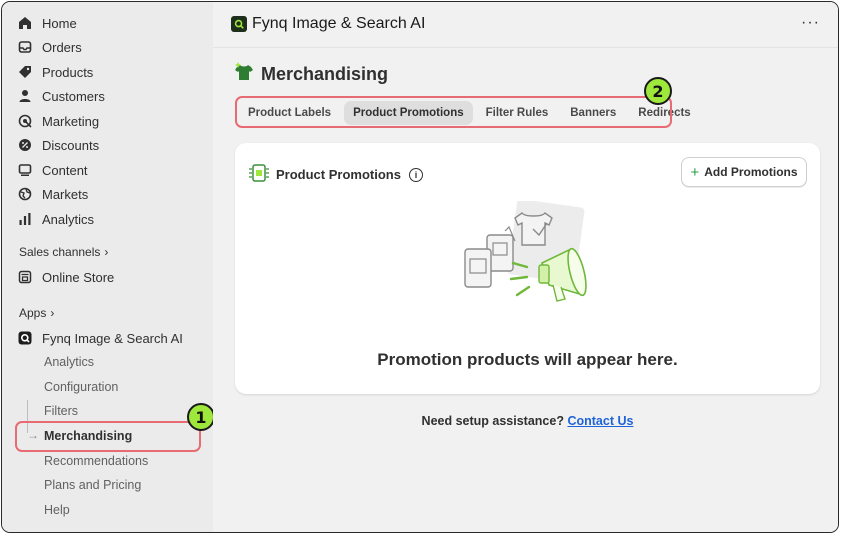 Image resolution: width=841 pixels, height=535 pixels. Describe the element at coordinates (71, 121) in the screenshot. I see `sidebar-item-label: Marketing` at that location.